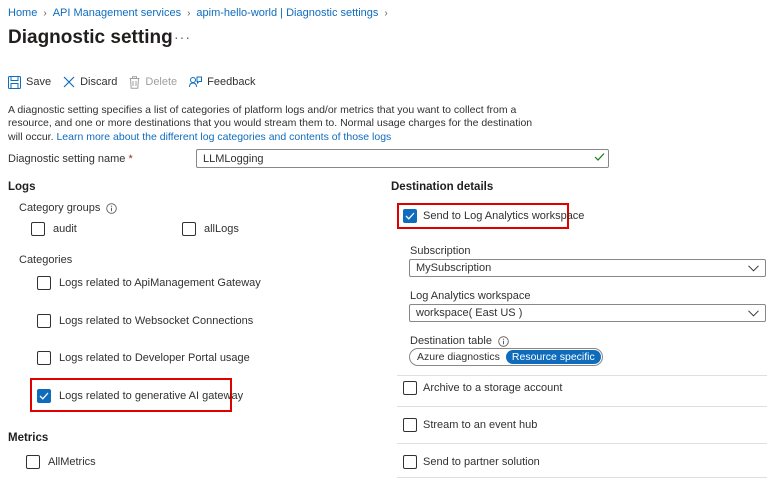  Describe the element at coordinates (587, 268) in the screenshot. I see `subscription-dropdown: MySubscription` at that location.